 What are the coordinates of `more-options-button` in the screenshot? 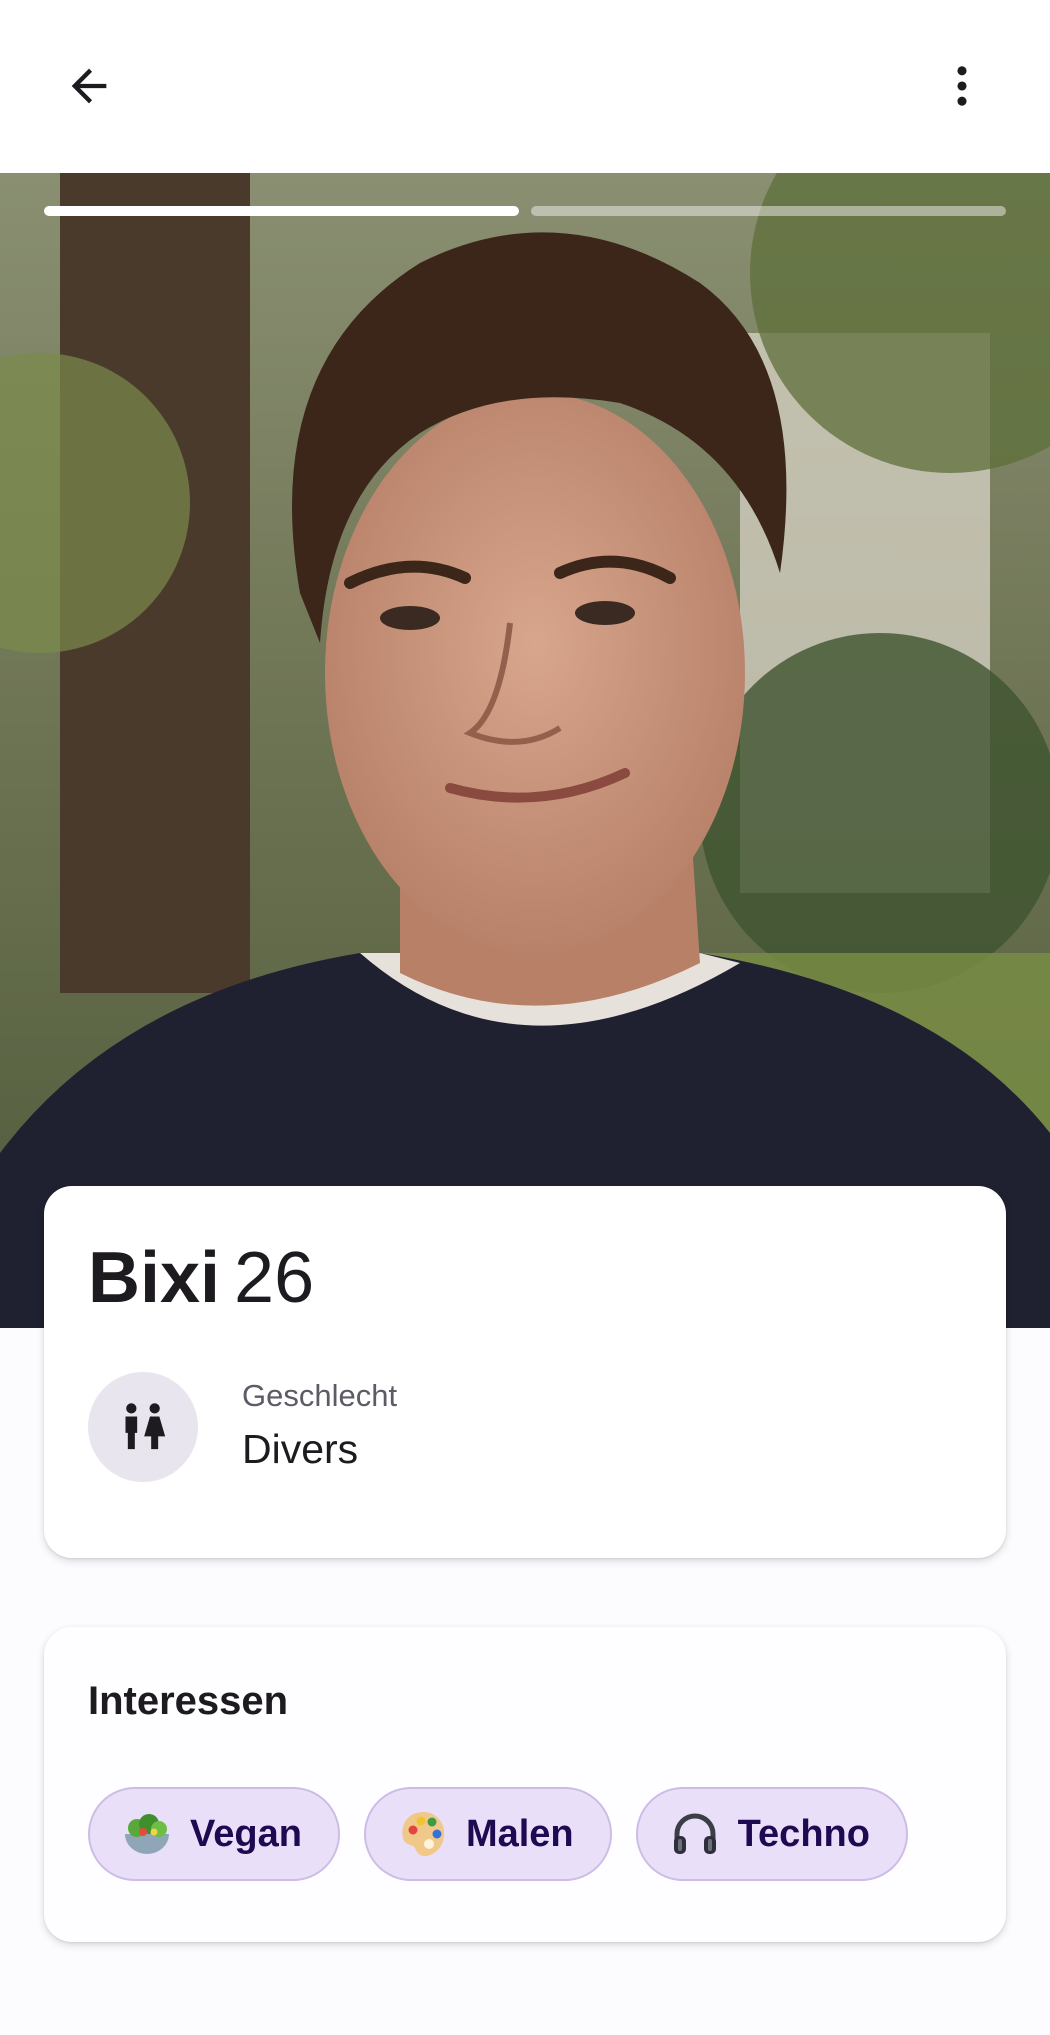 It's located at (962, 86).